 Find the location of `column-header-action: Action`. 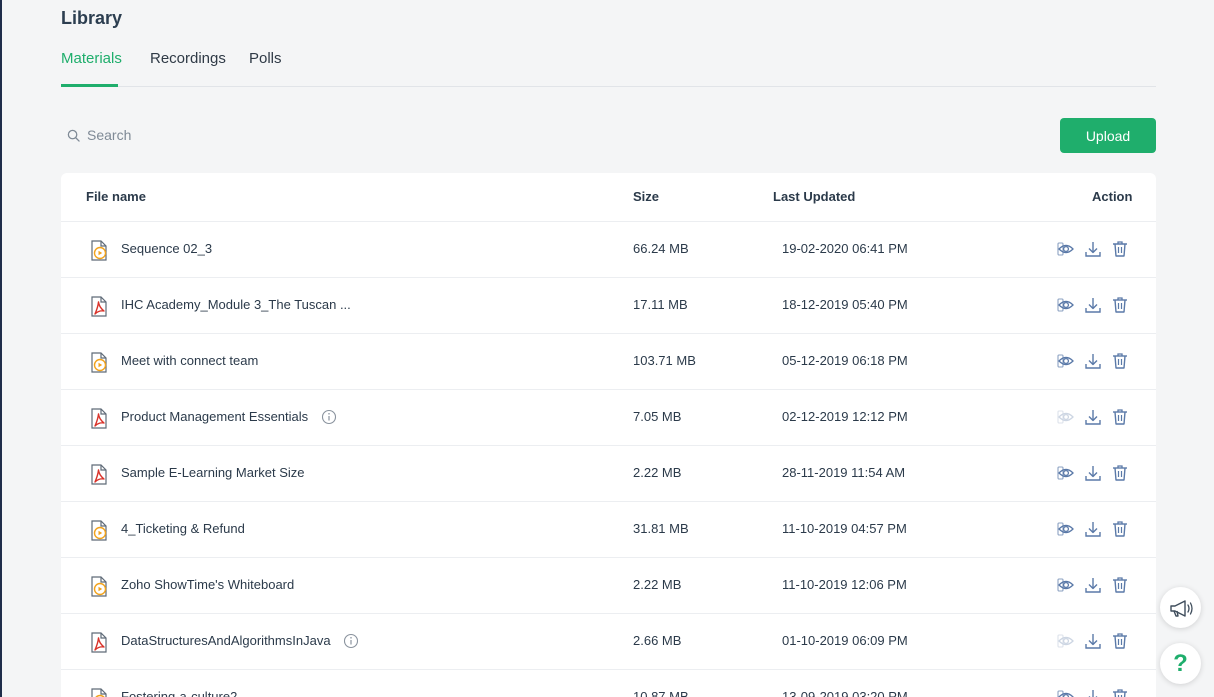

column-header-action: Action is located at coordinates (1112, 196).